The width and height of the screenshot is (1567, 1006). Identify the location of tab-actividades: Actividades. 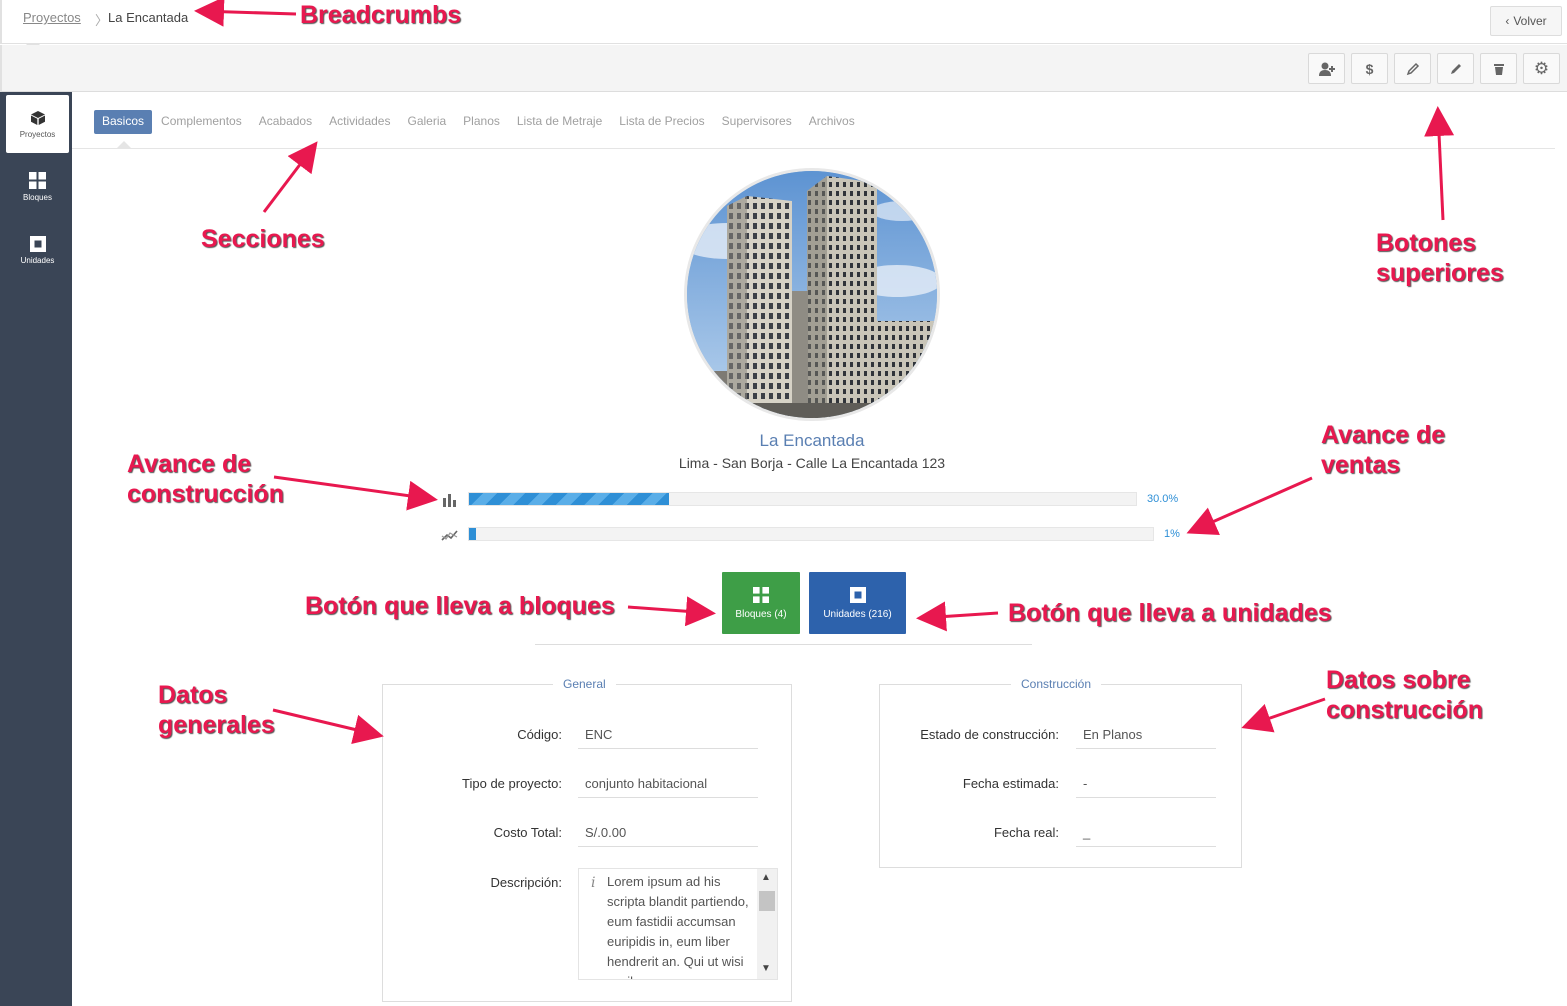
(359, 122).